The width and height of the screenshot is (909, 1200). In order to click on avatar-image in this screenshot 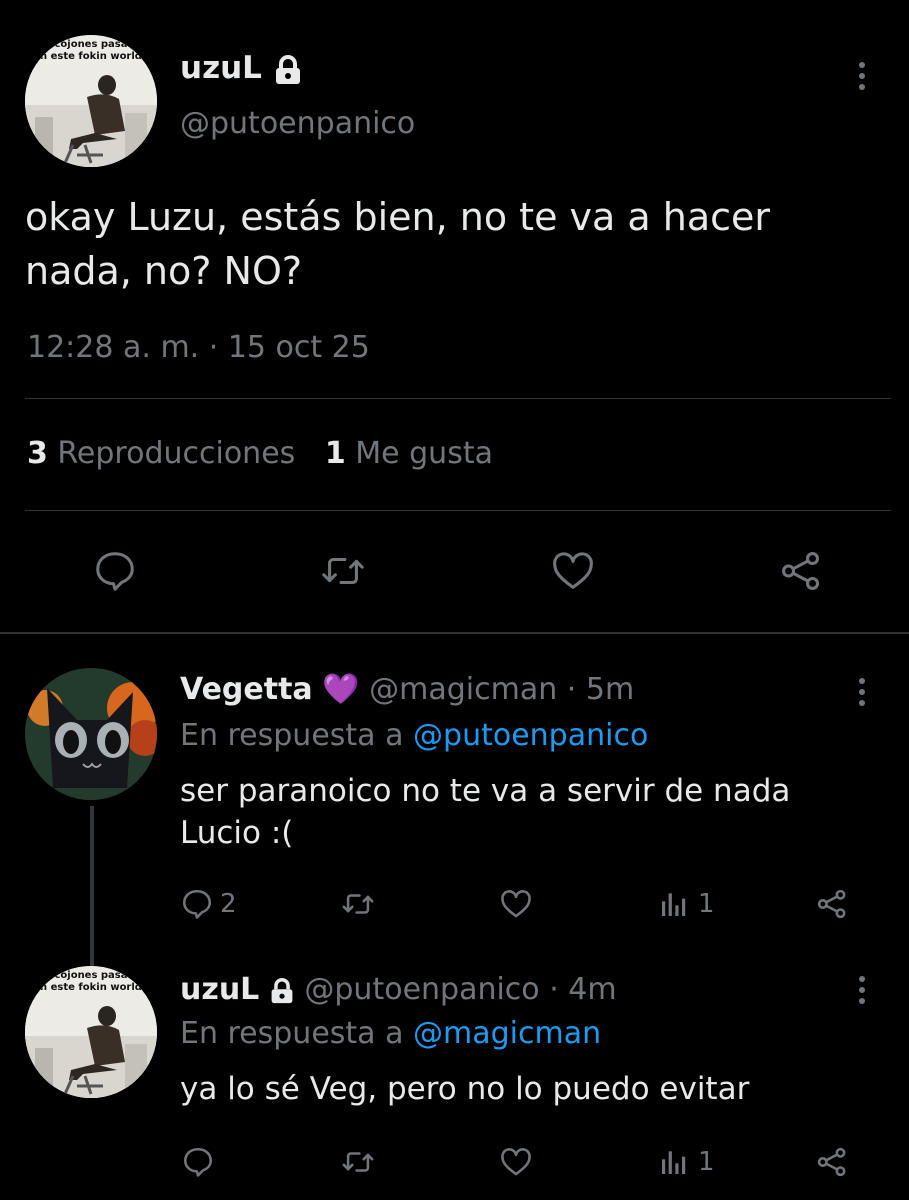, I will do `click(91, 734)`.